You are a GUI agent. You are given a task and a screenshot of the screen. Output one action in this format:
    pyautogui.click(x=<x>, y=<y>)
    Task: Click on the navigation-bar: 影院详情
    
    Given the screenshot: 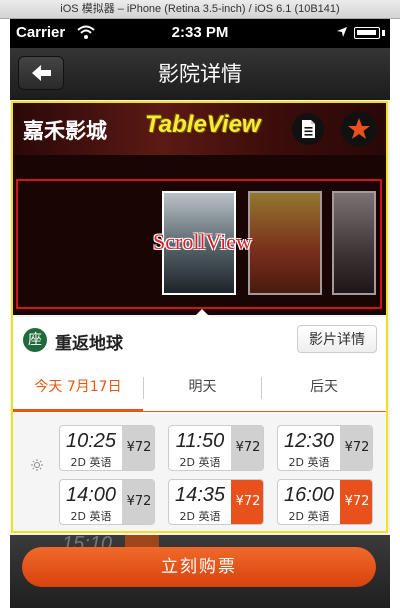 What is the action you would take?
    pyautogui.click(x=200, y=74)
    